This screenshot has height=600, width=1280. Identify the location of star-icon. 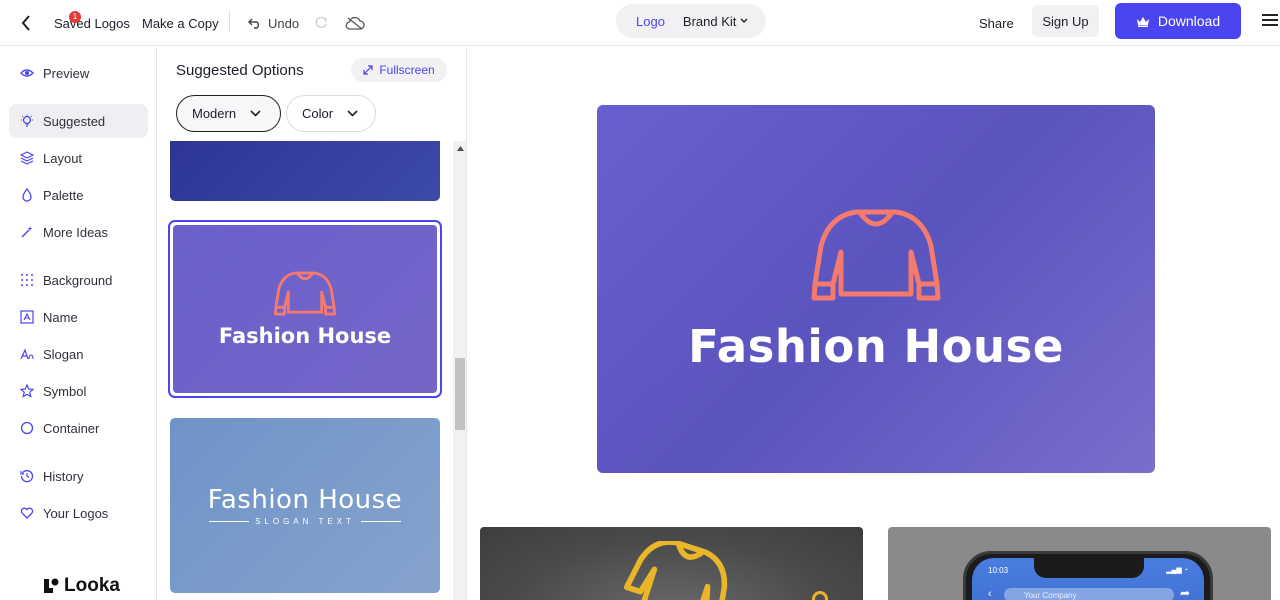
(27, 391).